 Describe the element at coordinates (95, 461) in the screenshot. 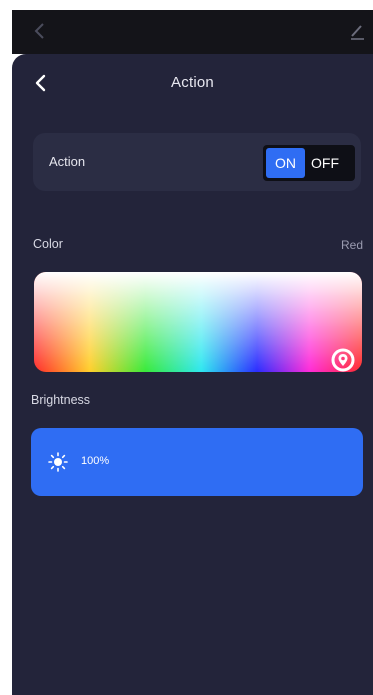

I see `brightness-value: 100%` at that location.